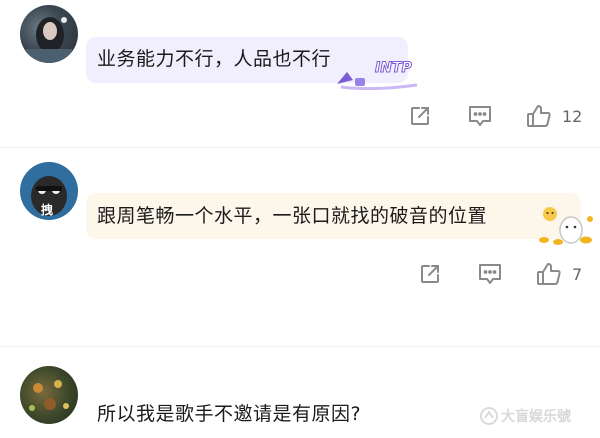  What do you see at coordinates (536, 417) in the screenshot?
I see `watermark-text: 大盲娱乐號` at bounding box center [536, 417].